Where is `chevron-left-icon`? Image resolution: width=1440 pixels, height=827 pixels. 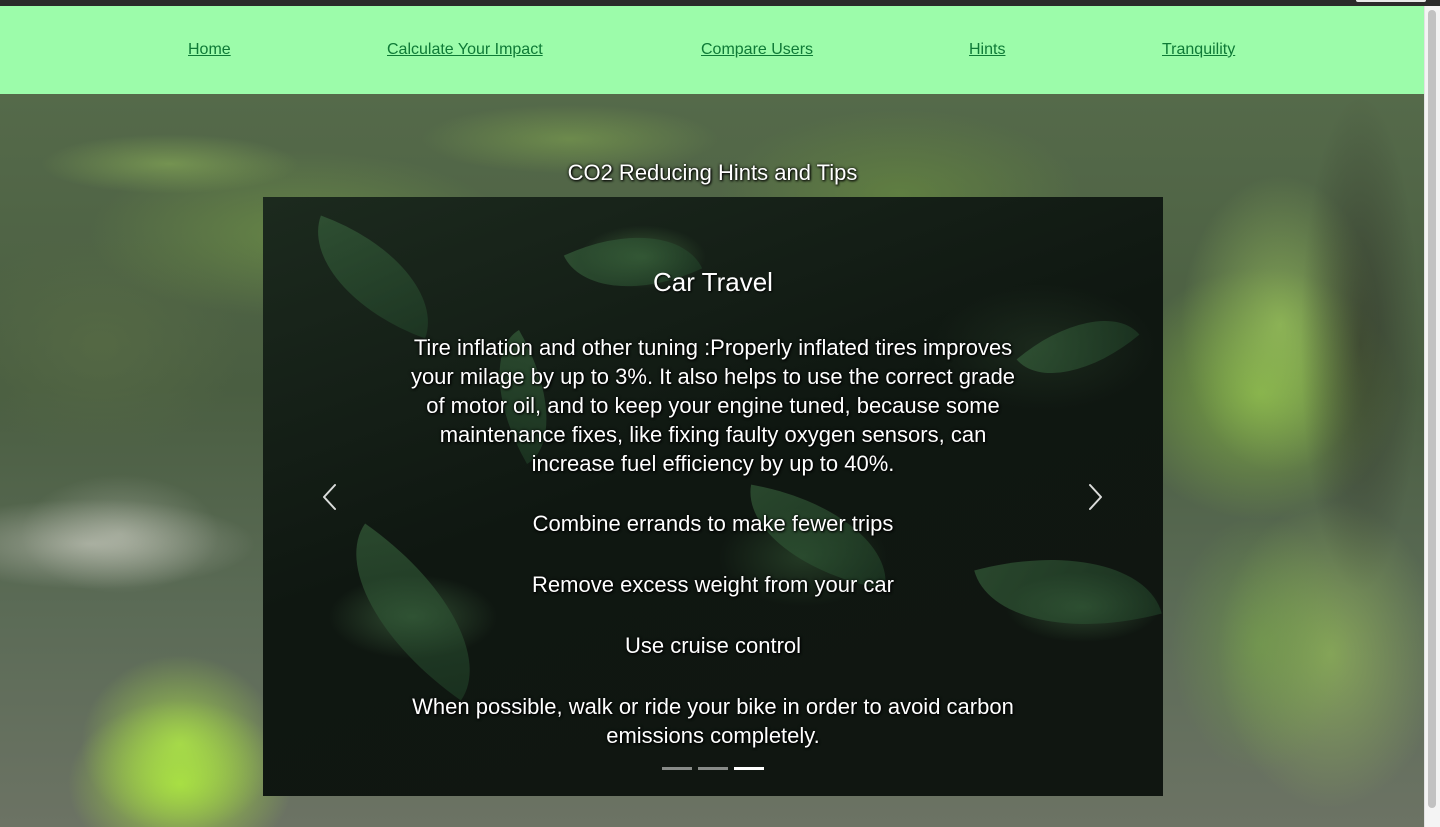
chevron-left-icon is located at coordinates (329, 497).